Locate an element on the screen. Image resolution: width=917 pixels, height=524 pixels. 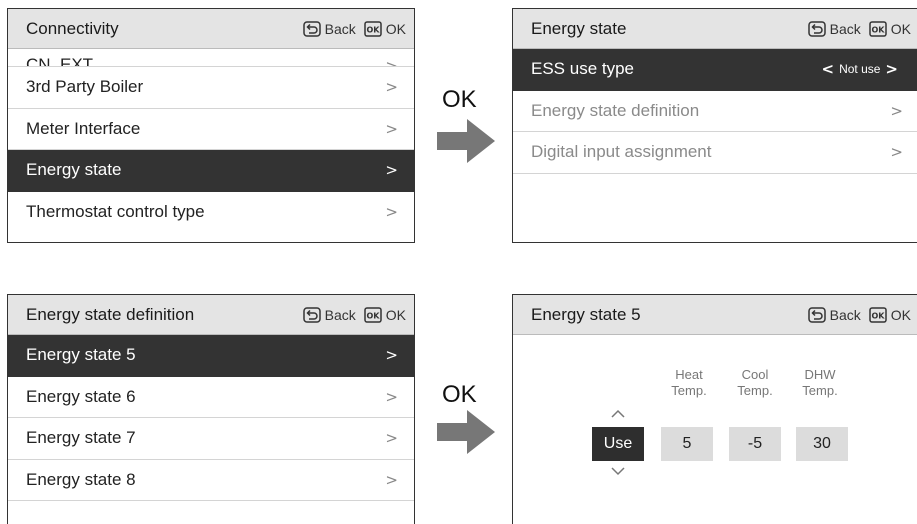
list-item-label: Energy state definition is located at coordinates (615, 110).